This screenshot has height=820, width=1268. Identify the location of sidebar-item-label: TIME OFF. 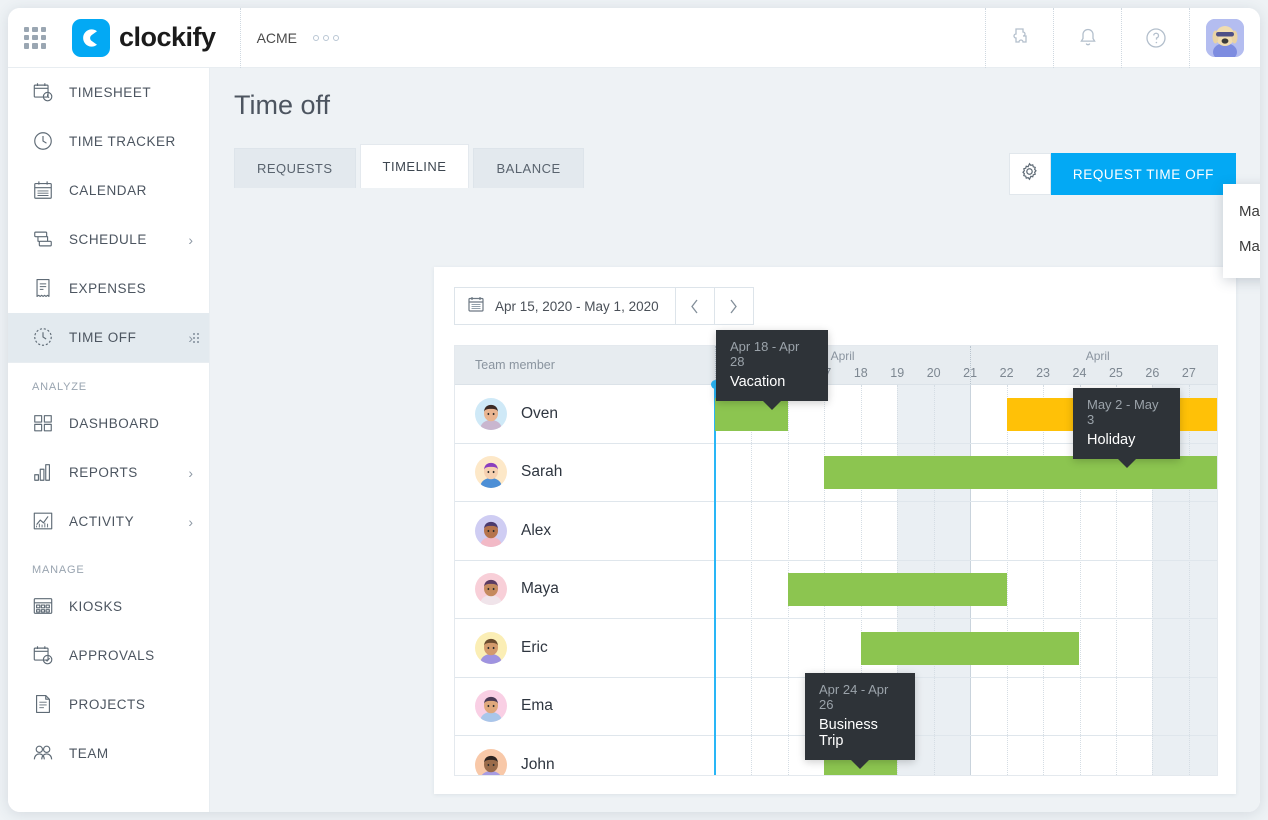
(103, 337).